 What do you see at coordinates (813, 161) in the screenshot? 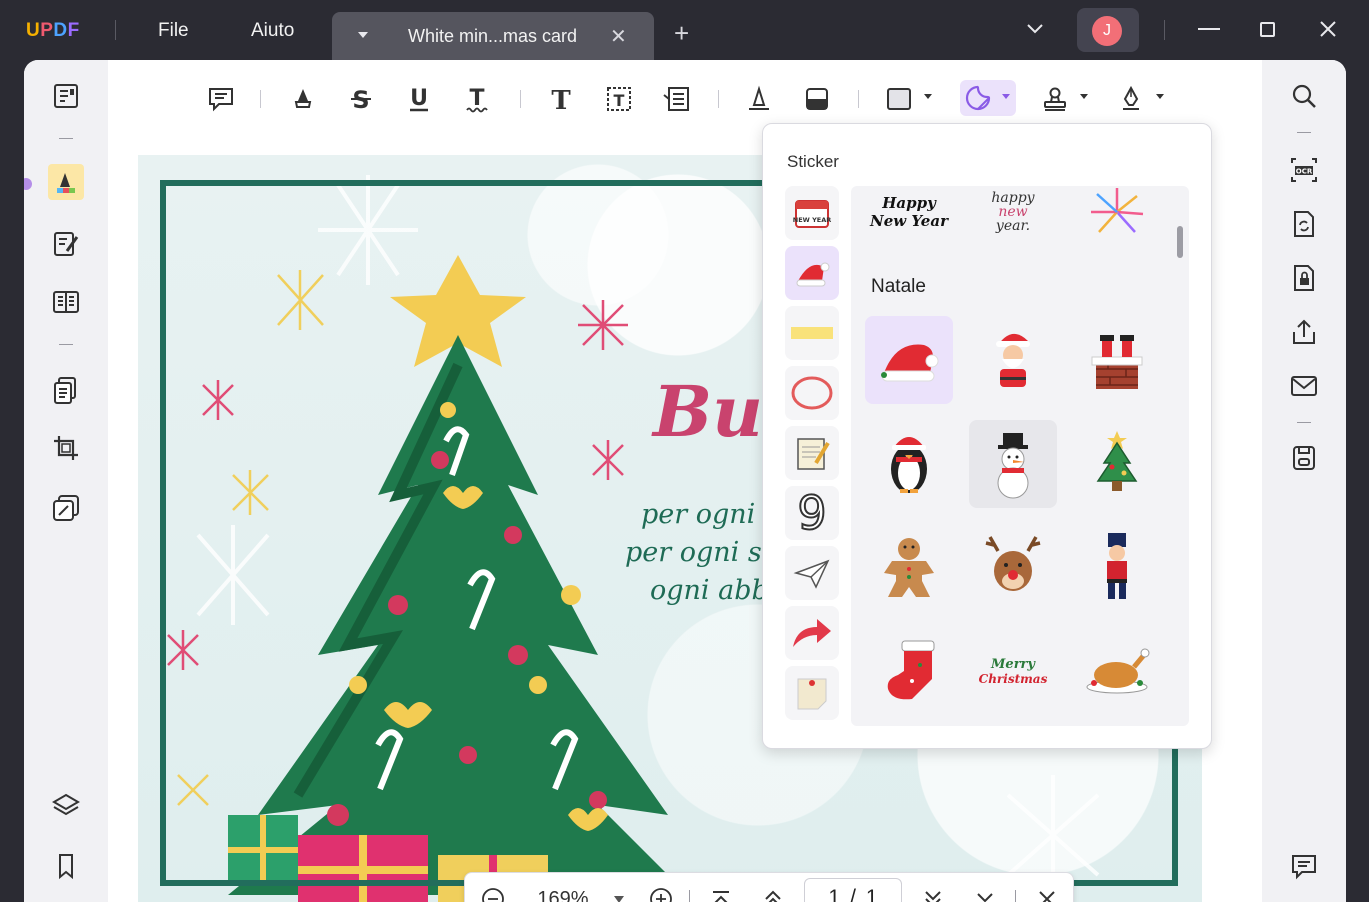
I see `sticker-panel-title: Sticker` at bounding box center [813, 161].